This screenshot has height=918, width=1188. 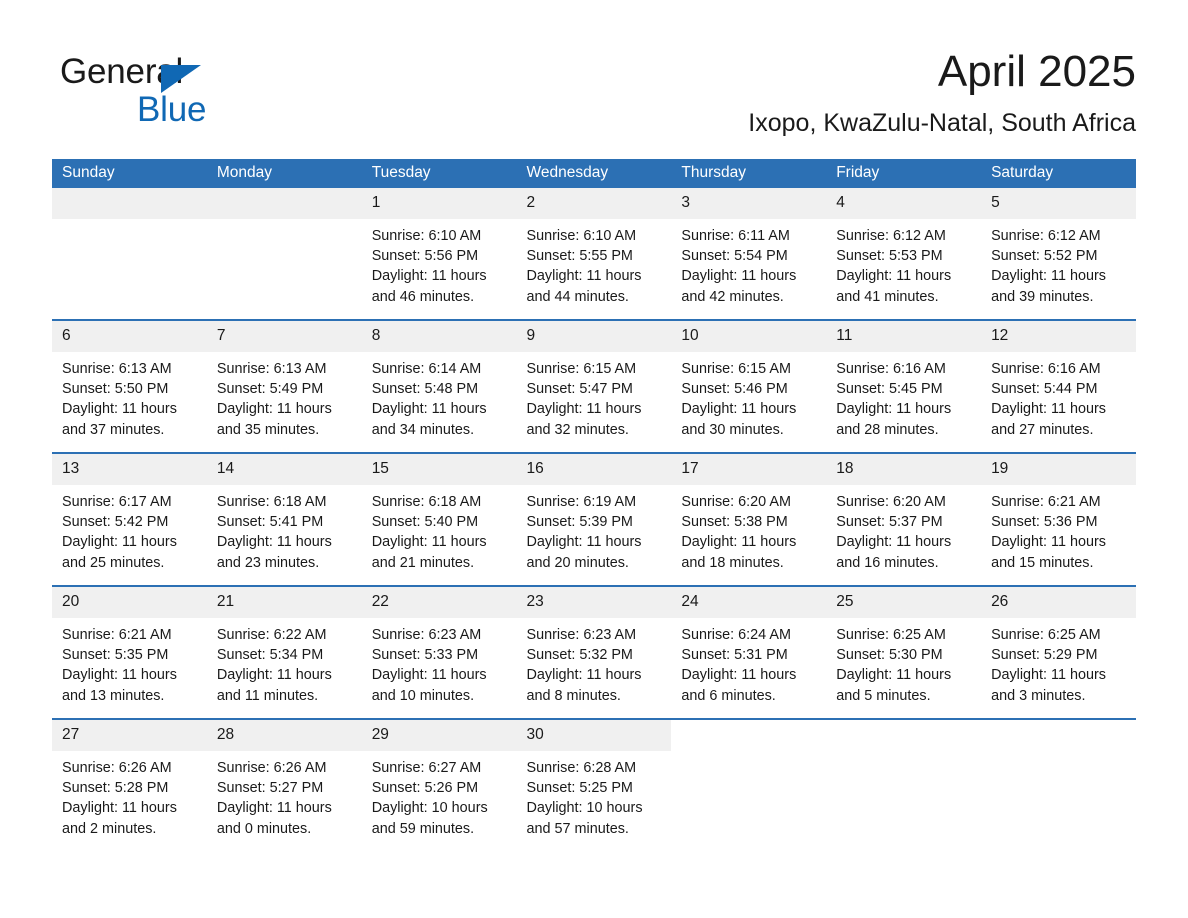 What do you see at coordinates (181, 79) in the screenshot?
I see `triangle-flag-icon` at bounding box center [181, 79].